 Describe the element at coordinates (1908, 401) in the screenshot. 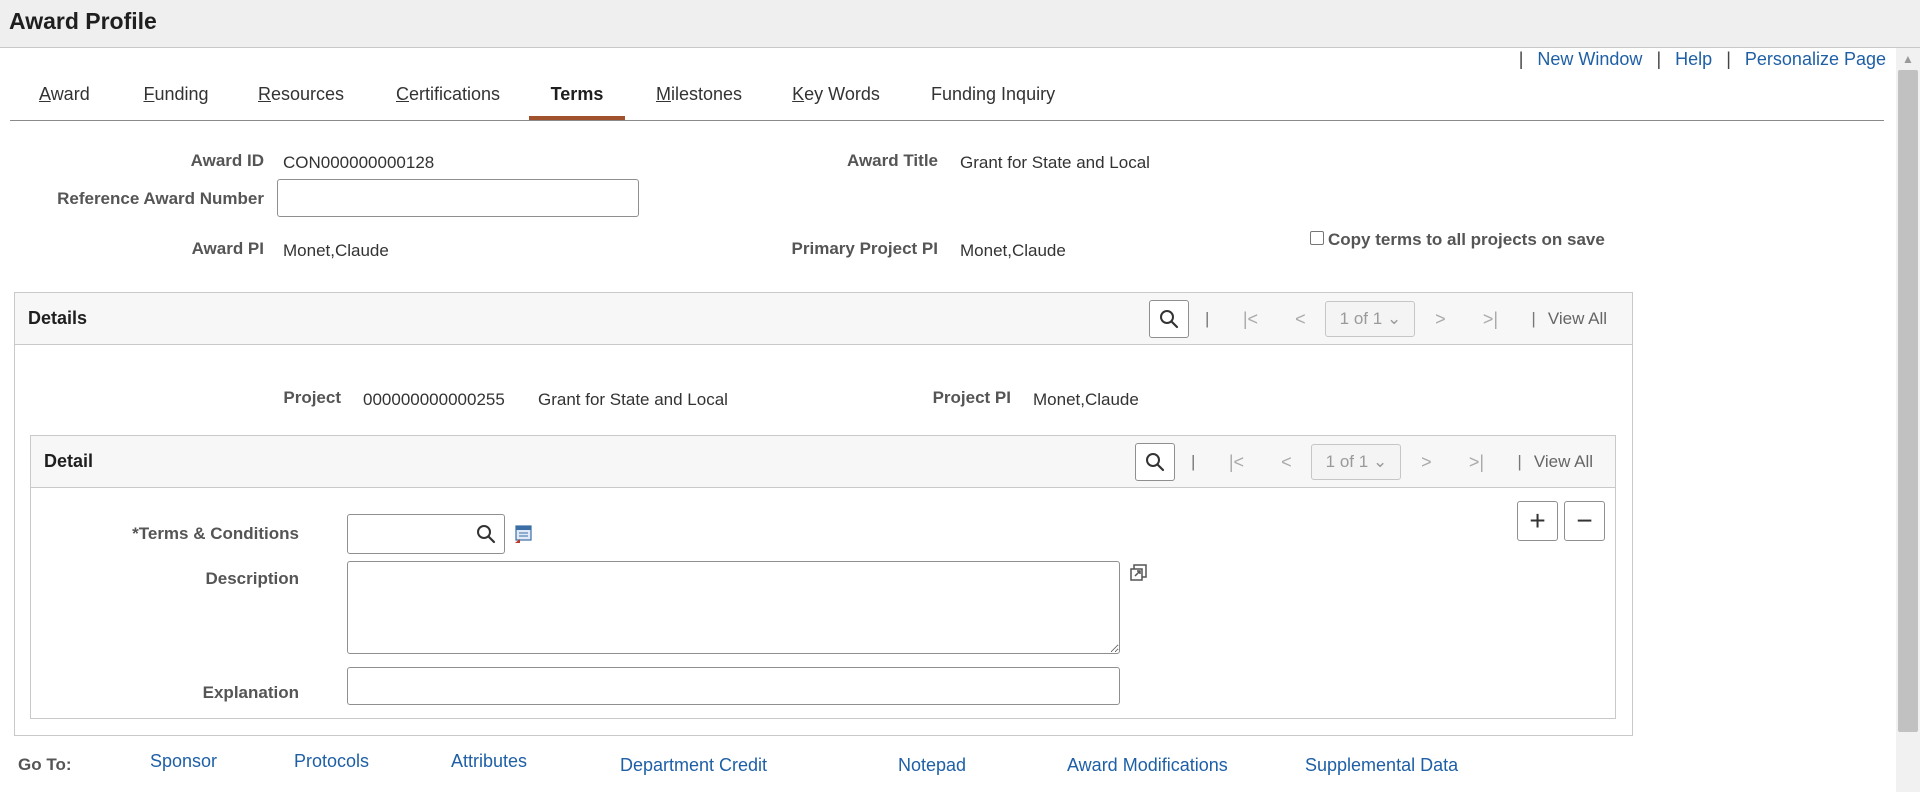

I see `scrollbar-thumb` at that location.